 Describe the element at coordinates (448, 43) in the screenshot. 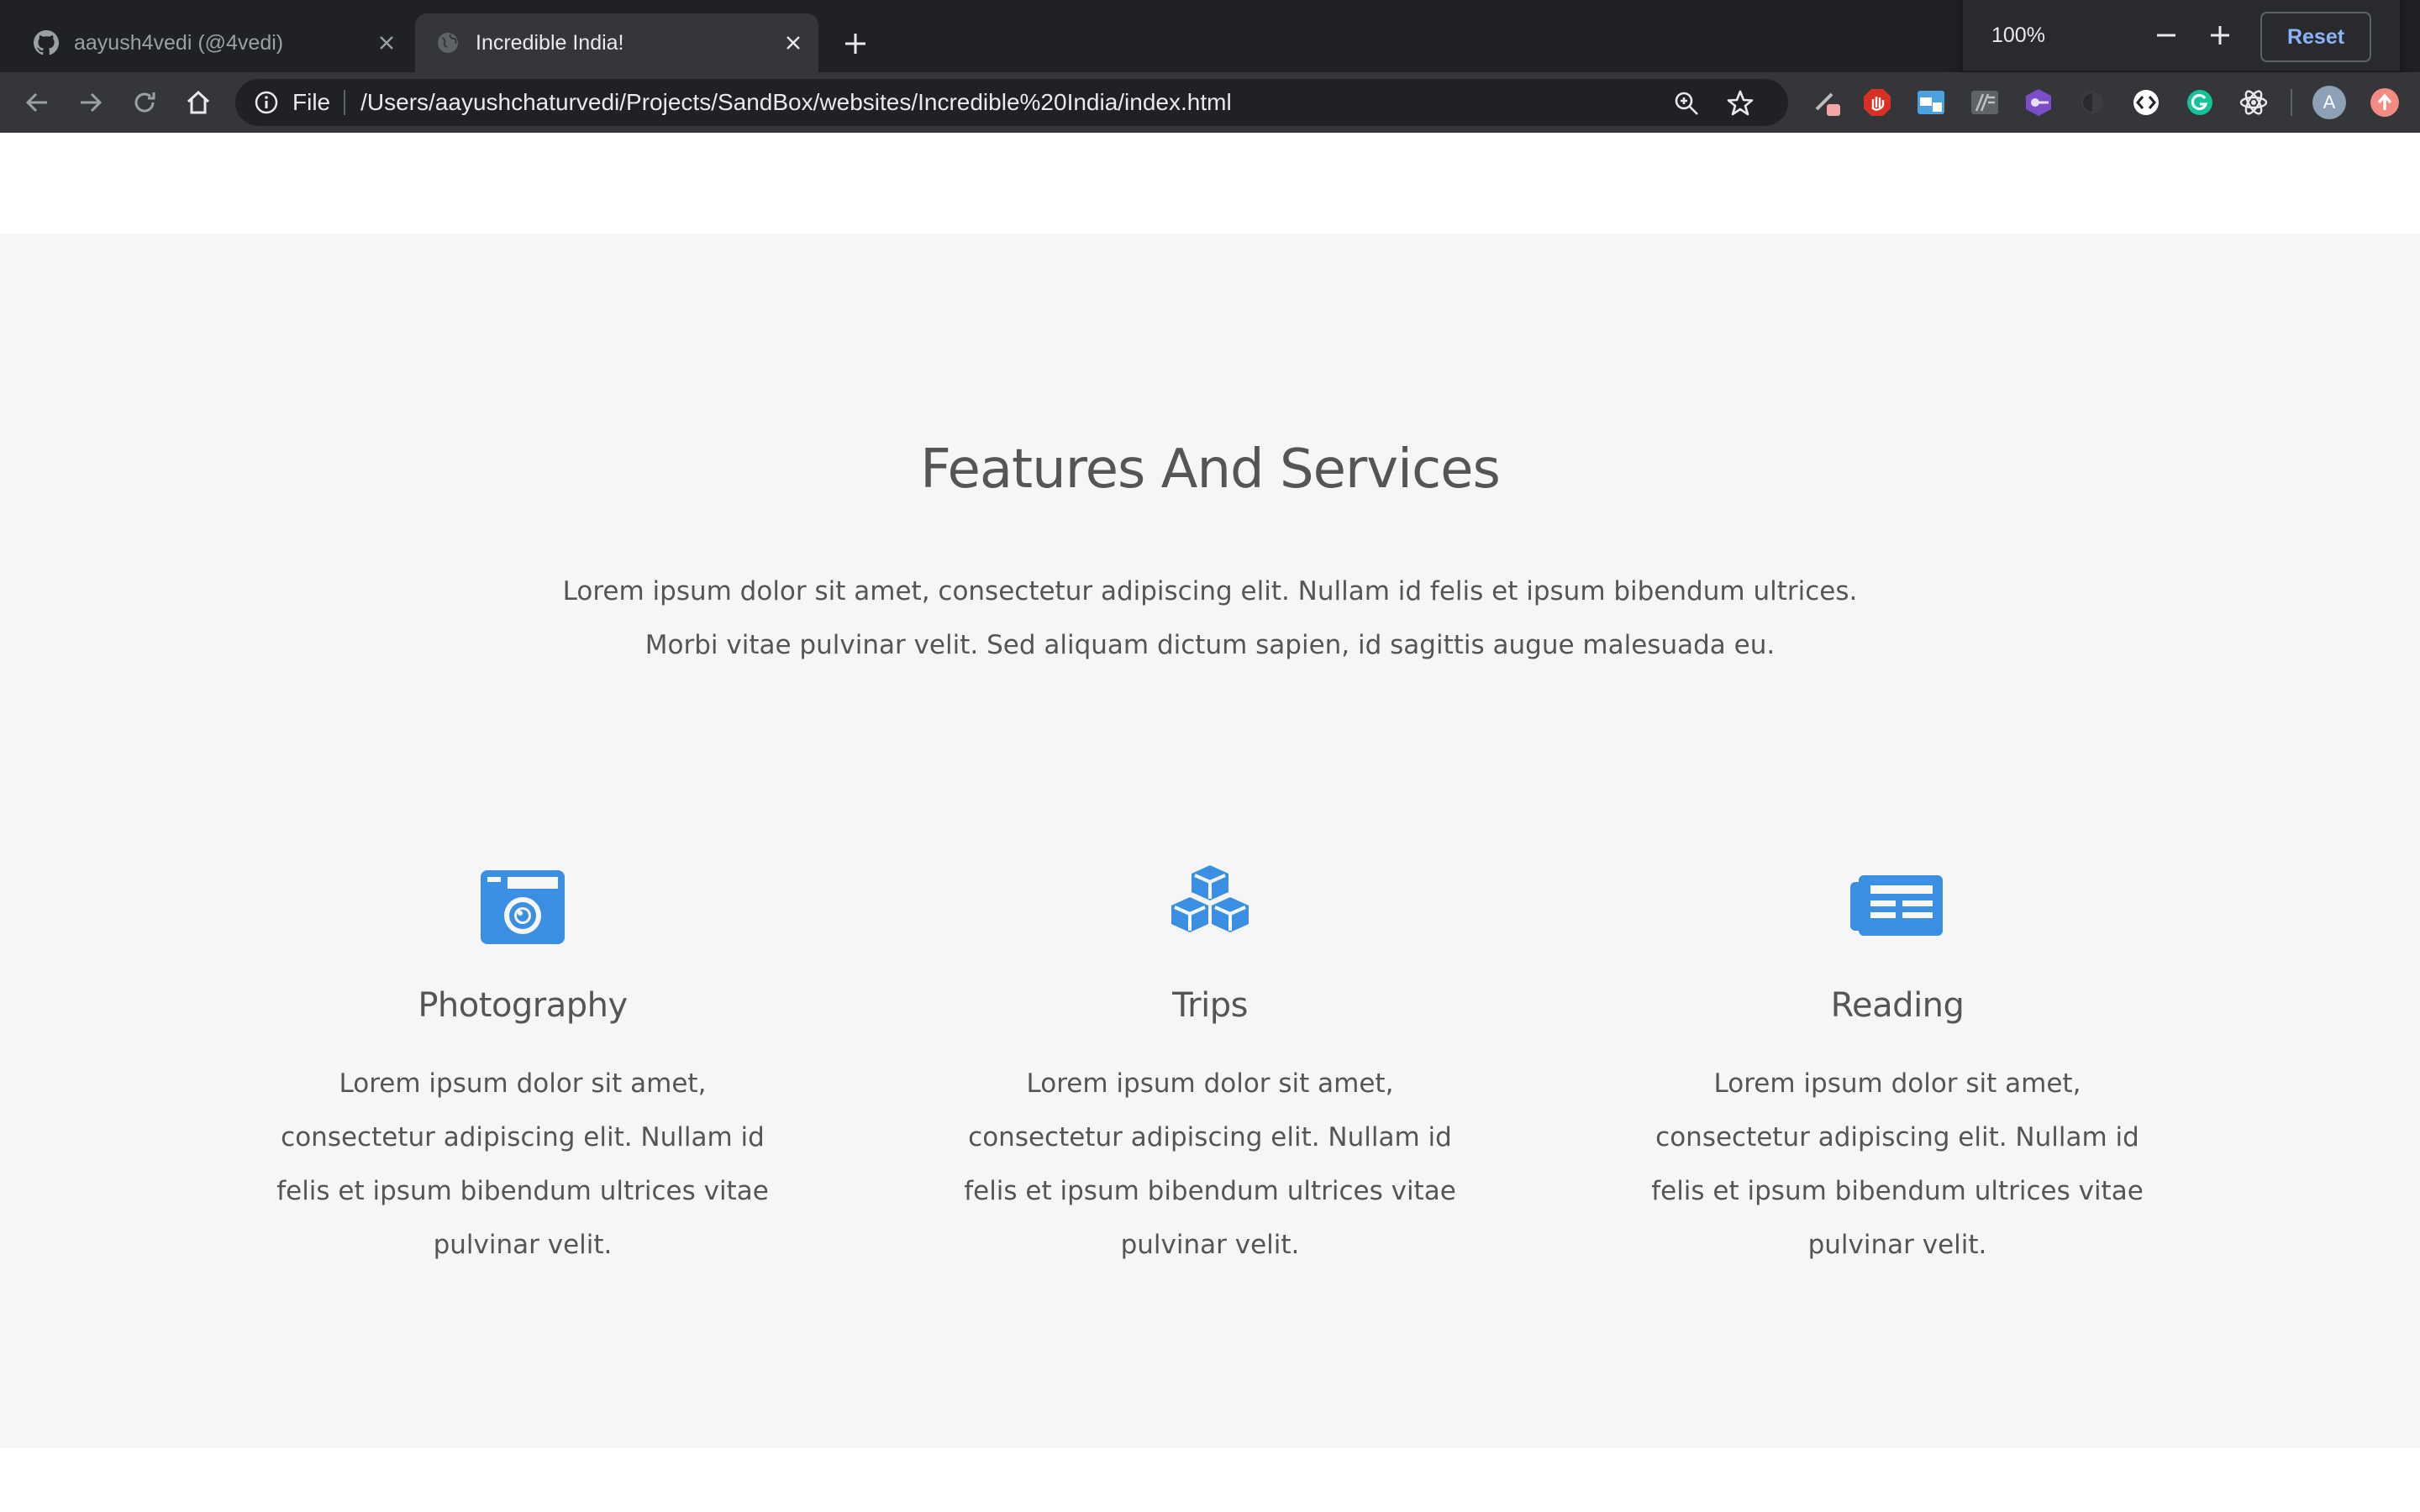

I see `globe-icon` at that location.